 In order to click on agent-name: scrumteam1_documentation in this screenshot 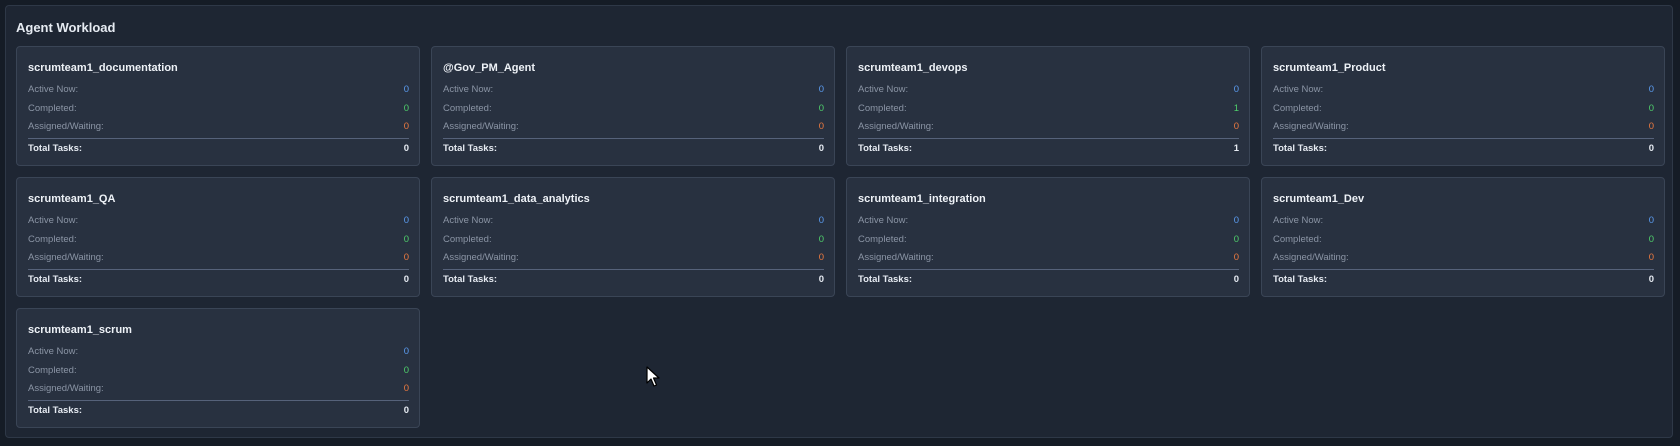, I will do `click(103, 68)`.